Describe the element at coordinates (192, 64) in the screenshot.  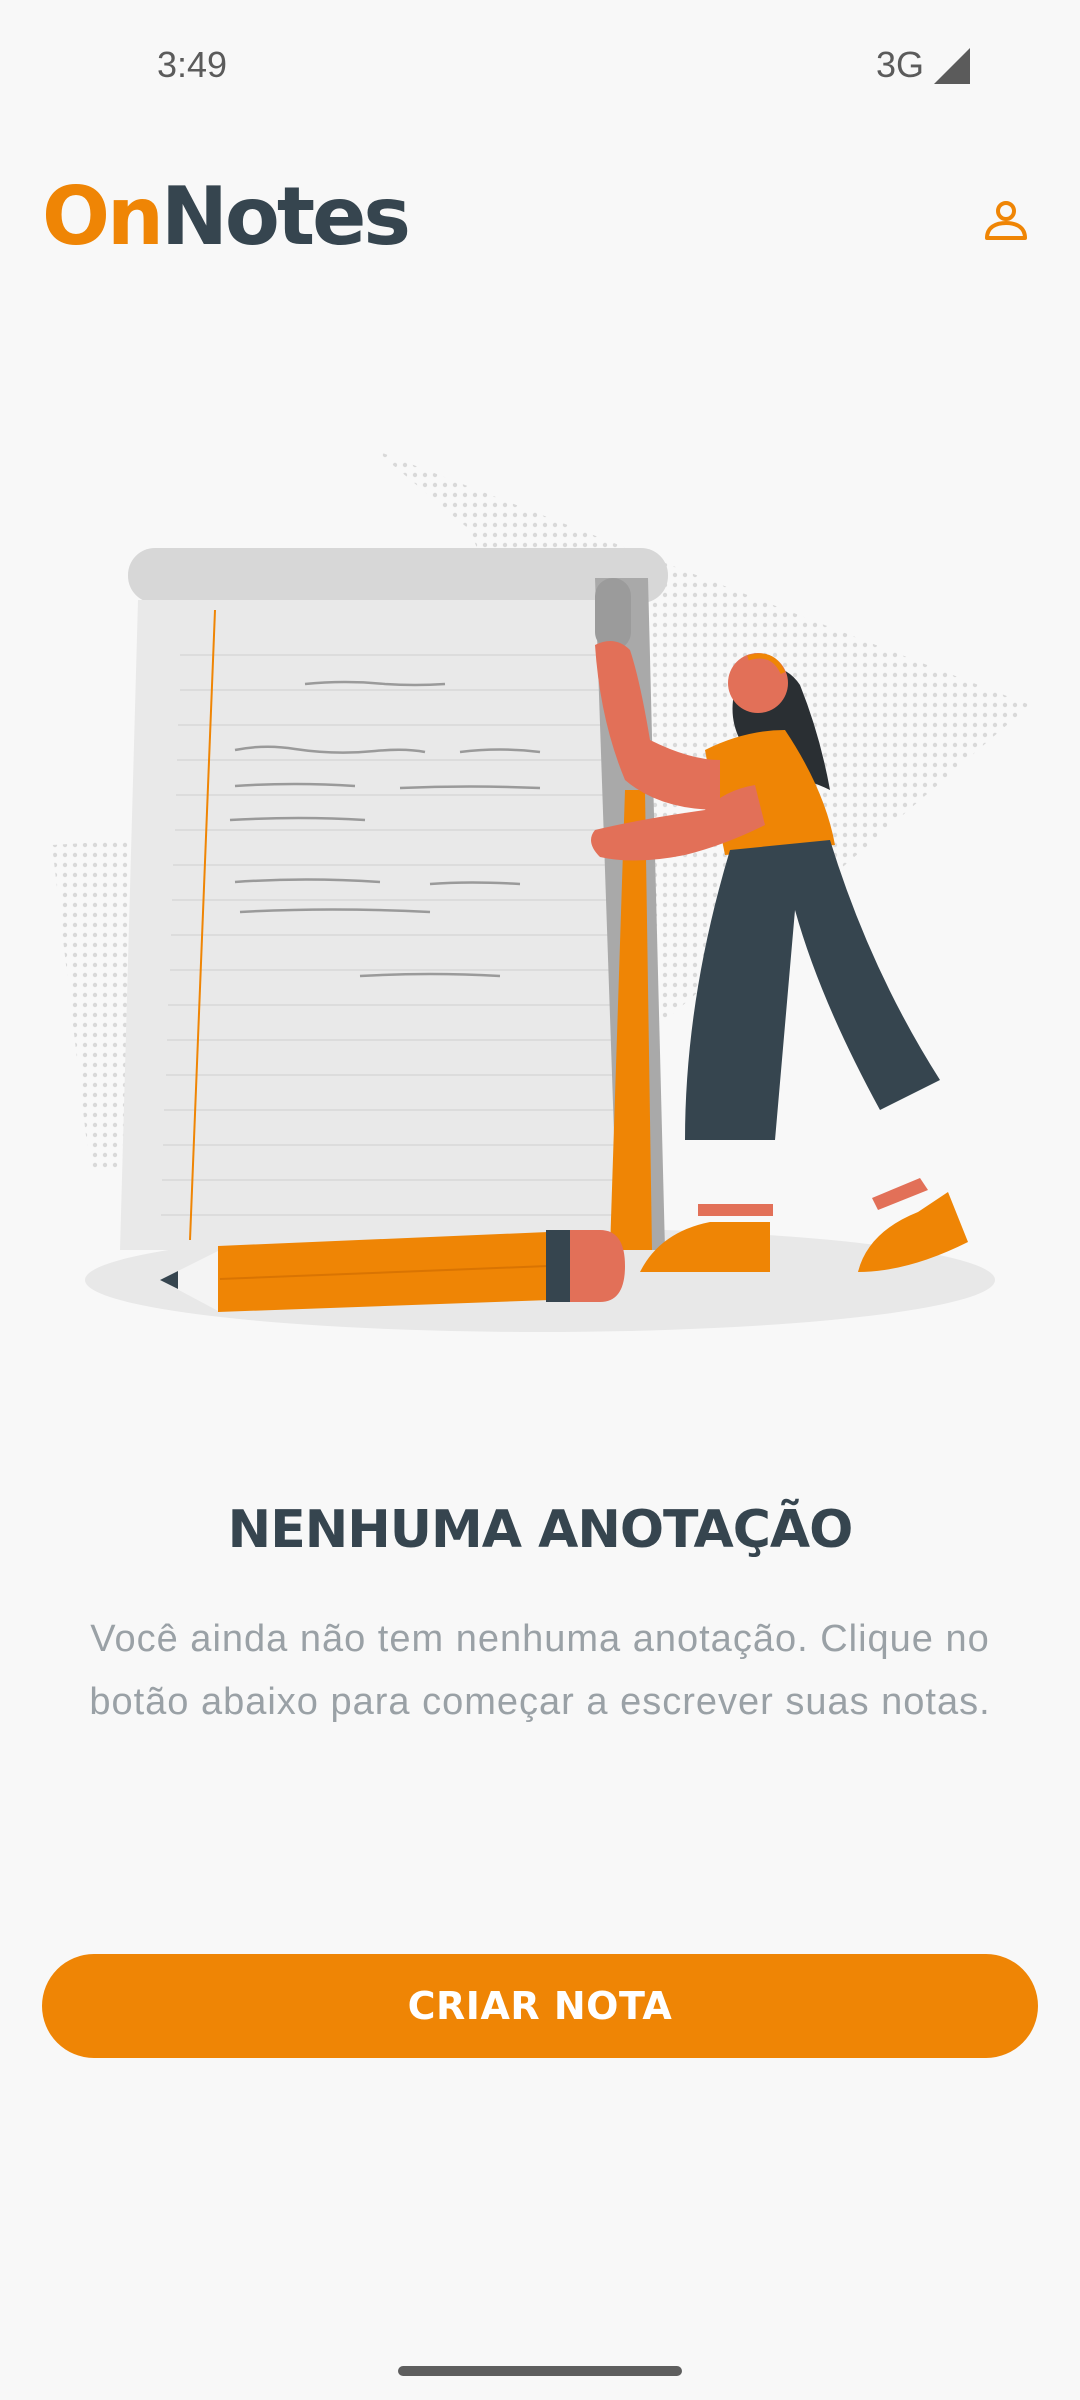
I see `status-time: 3:49` at that location.